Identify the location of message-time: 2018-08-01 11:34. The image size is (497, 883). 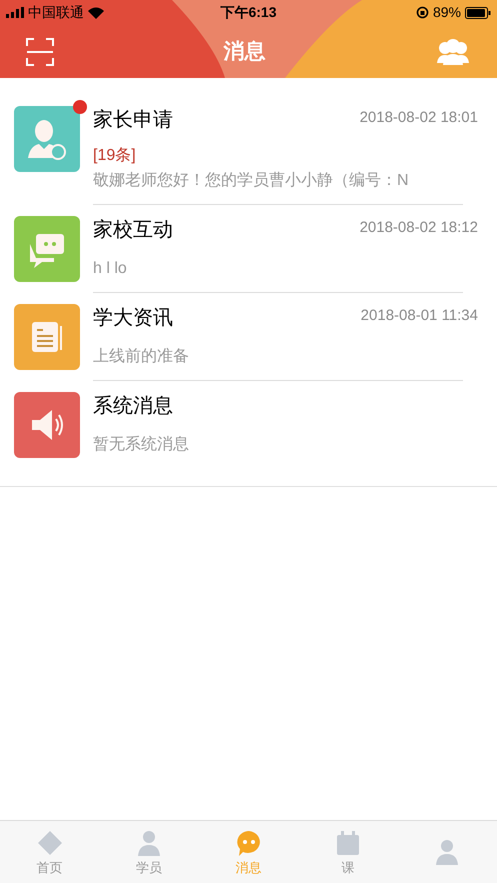
(419, 316).